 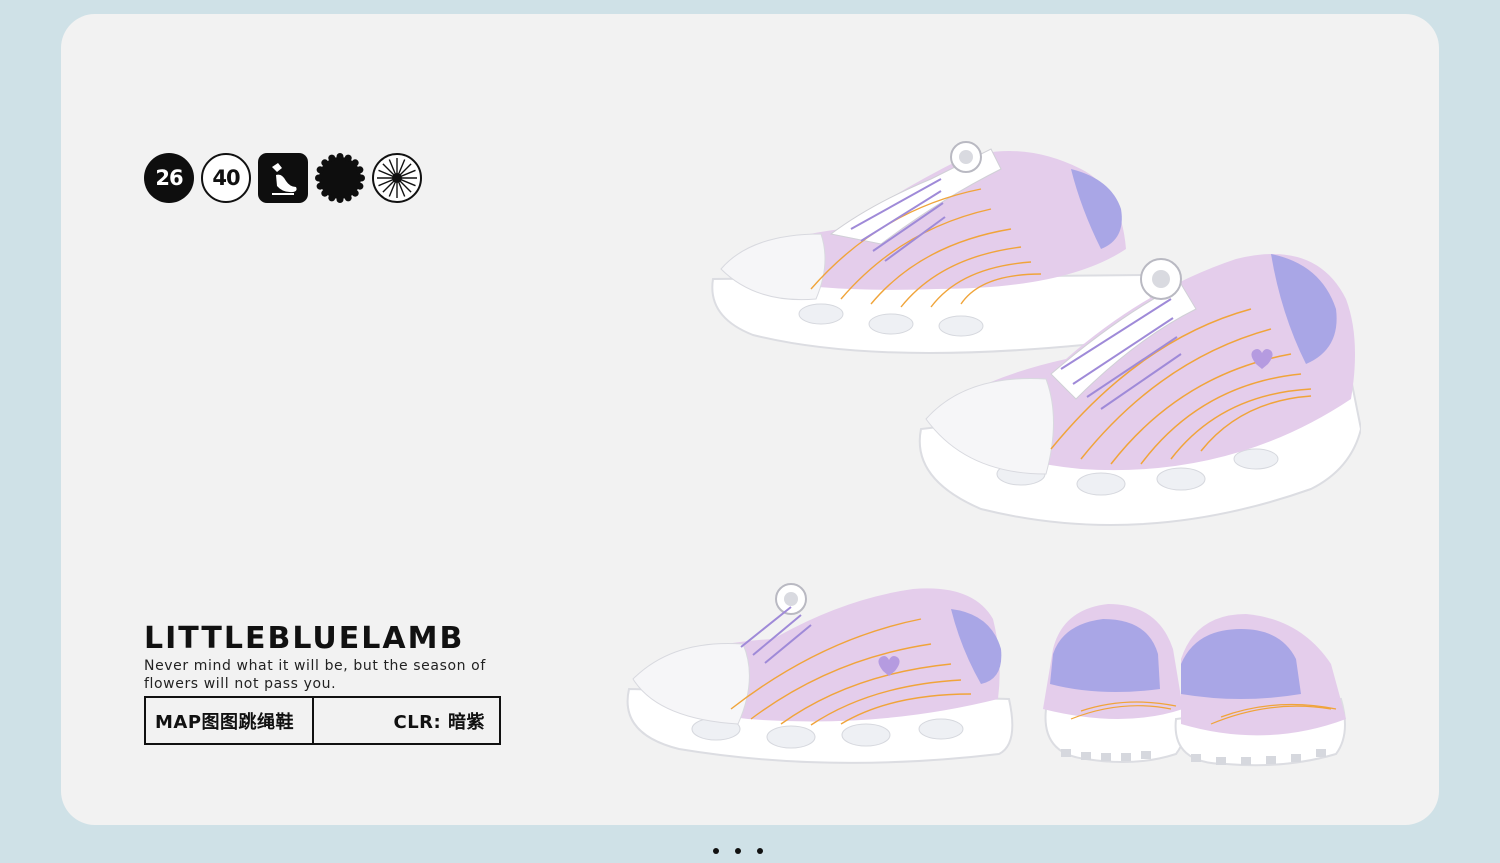 What do you see at coordinates (439, 722) in the screenshot?
I see `color-name: CLR: 暗紫` at bounding box center [439, 722].